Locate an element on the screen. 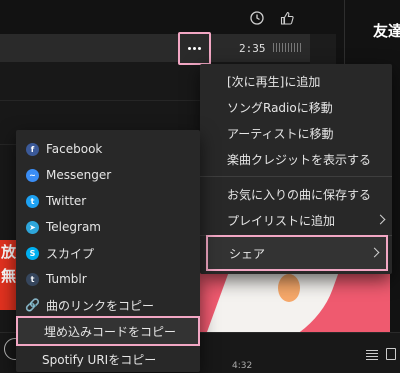 The width and height of the screenshot is (400, 373). menu-item-add-to-playlist: プレイリストに追加 is located at coordinates (296, 220).